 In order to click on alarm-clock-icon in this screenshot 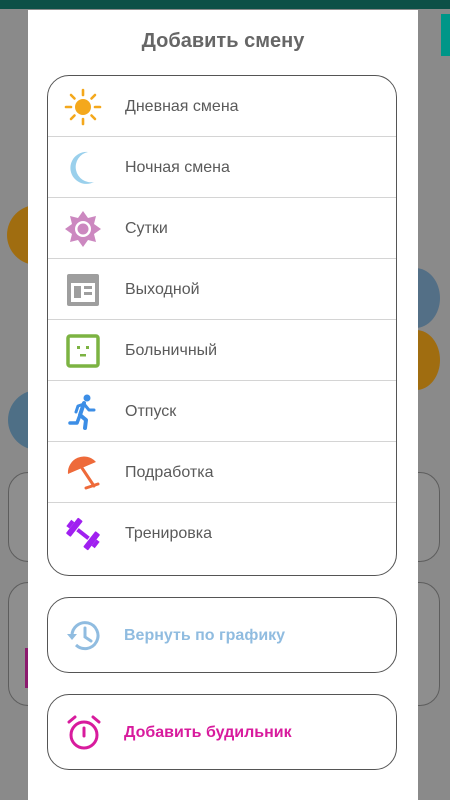, I will do `click(84, 733)`.